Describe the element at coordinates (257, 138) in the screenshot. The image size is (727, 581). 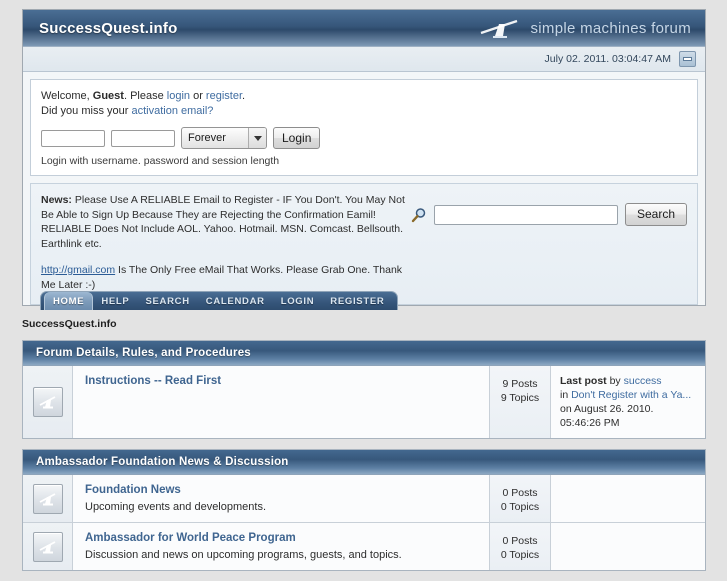
I see `chevron-down-icon` at that location.